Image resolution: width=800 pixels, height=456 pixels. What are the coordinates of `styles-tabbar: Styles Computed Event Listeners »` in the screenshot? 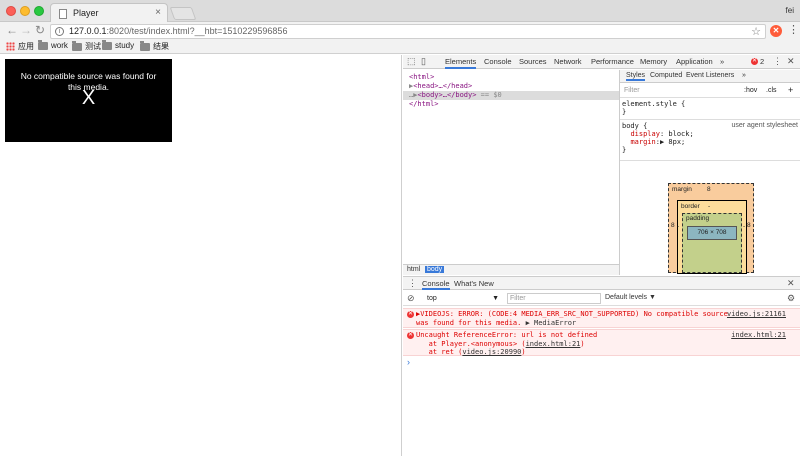 It's located at (710, 76).